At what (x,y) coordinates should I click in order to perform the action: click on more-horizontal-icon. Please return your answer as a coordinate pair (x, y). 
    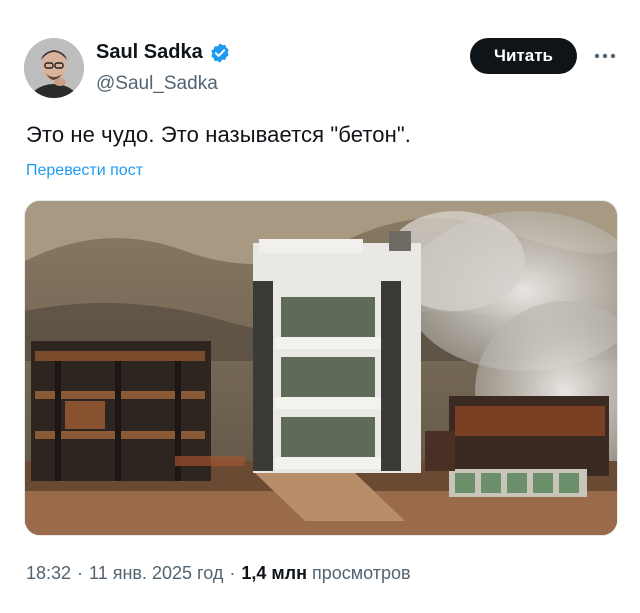
    Looking at the image, I should click on (605, 56).